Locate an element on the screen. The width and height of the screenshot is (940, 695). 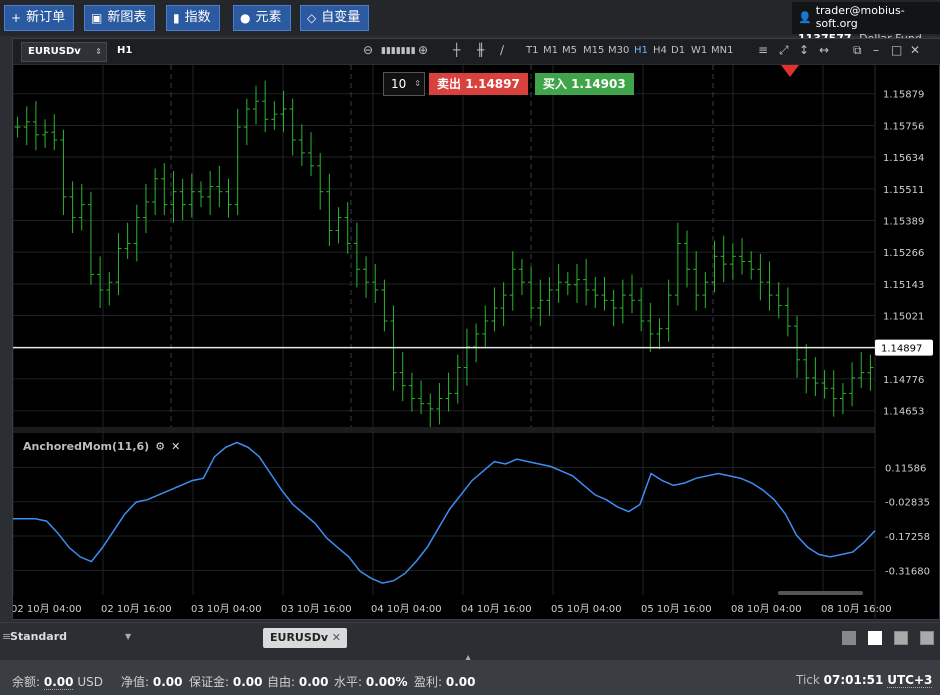
layout-rows-icon is located at coordinates (927, 638).